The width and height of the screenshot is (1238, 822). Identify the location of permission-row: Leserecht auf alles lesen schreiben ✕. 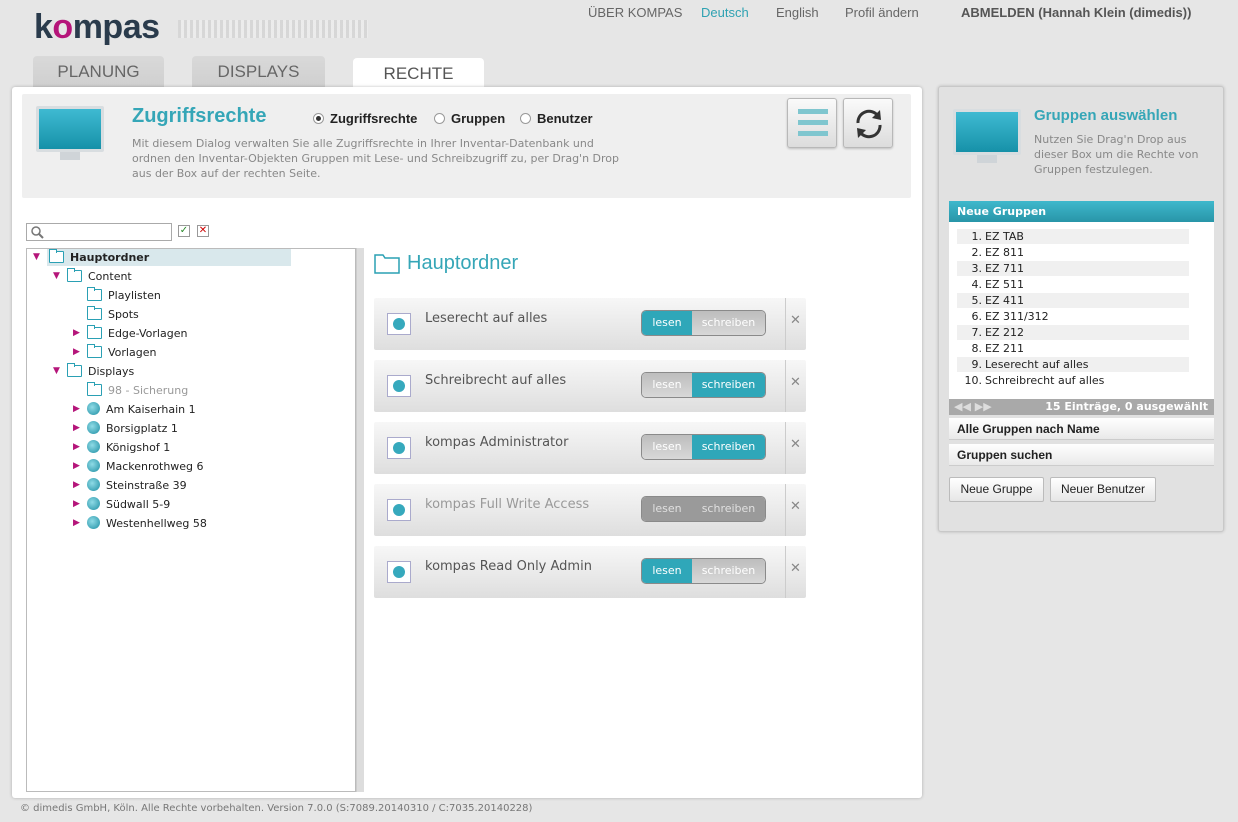
(590, 324).